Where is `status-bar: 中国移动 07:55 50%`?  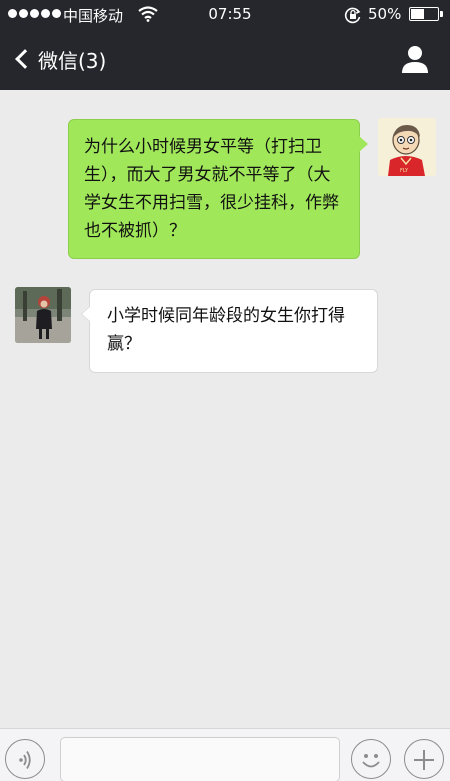 status-bar: 中国移动 07:55 50% is located at coordinates (225, 14).